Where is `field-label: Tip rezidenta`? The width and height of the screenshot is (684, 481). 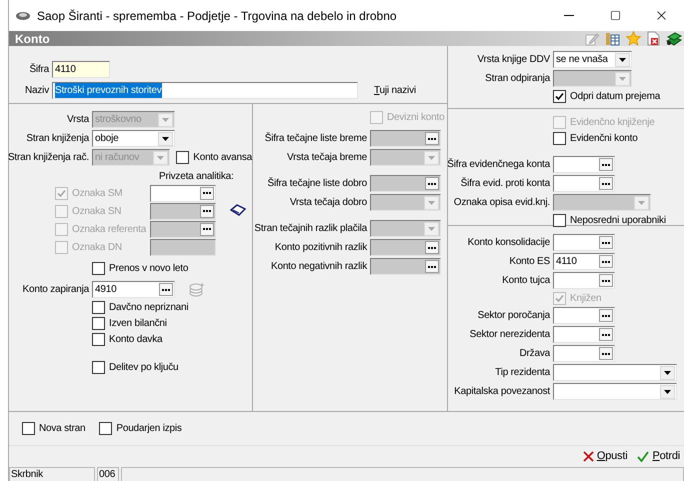
field-label: Tip rezidenta is located at coordinates (522, 373).